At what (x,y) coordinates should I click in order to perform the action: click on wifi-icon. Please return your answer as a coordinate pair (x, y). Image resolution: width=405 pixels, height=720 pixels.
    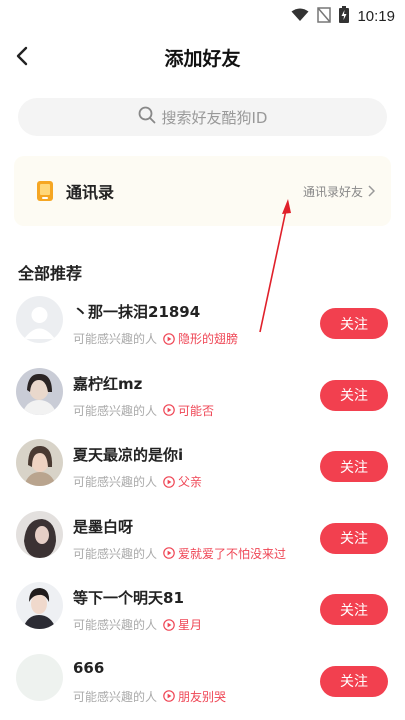
    Looking at the image, I should click on (300, 16).